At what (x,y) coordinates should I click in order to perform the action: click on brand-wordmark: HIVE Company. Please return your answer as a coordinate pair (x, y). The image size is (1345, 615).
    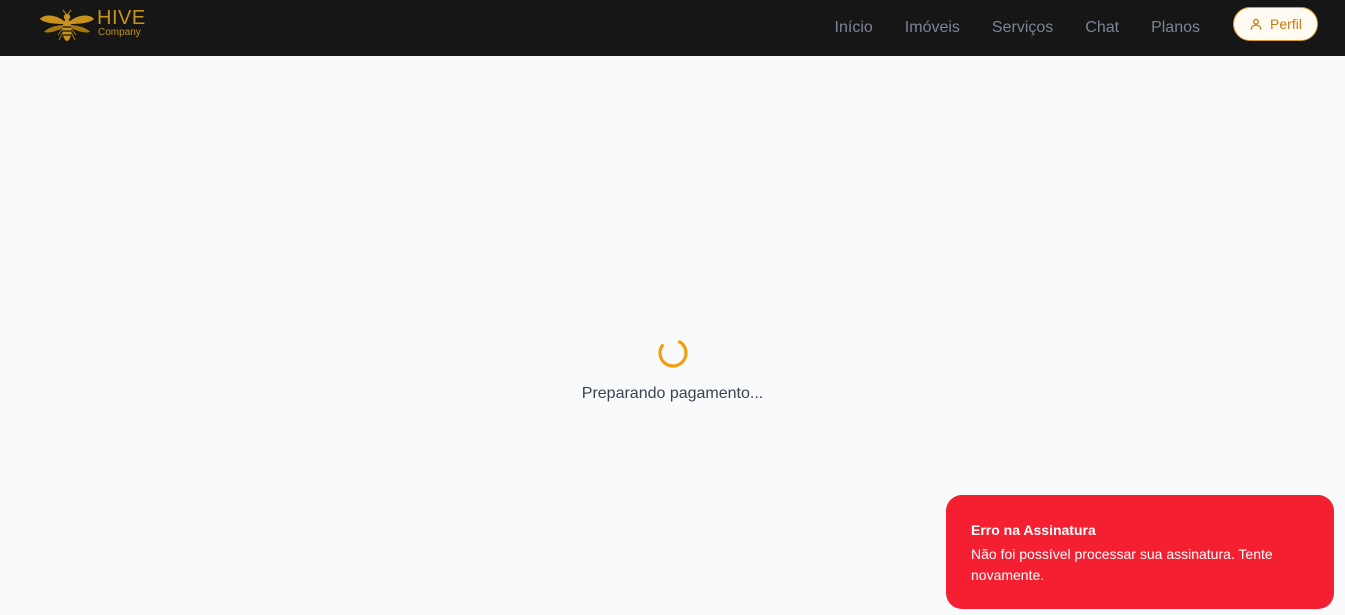
    Looking at the image, I should click on (121, 23).